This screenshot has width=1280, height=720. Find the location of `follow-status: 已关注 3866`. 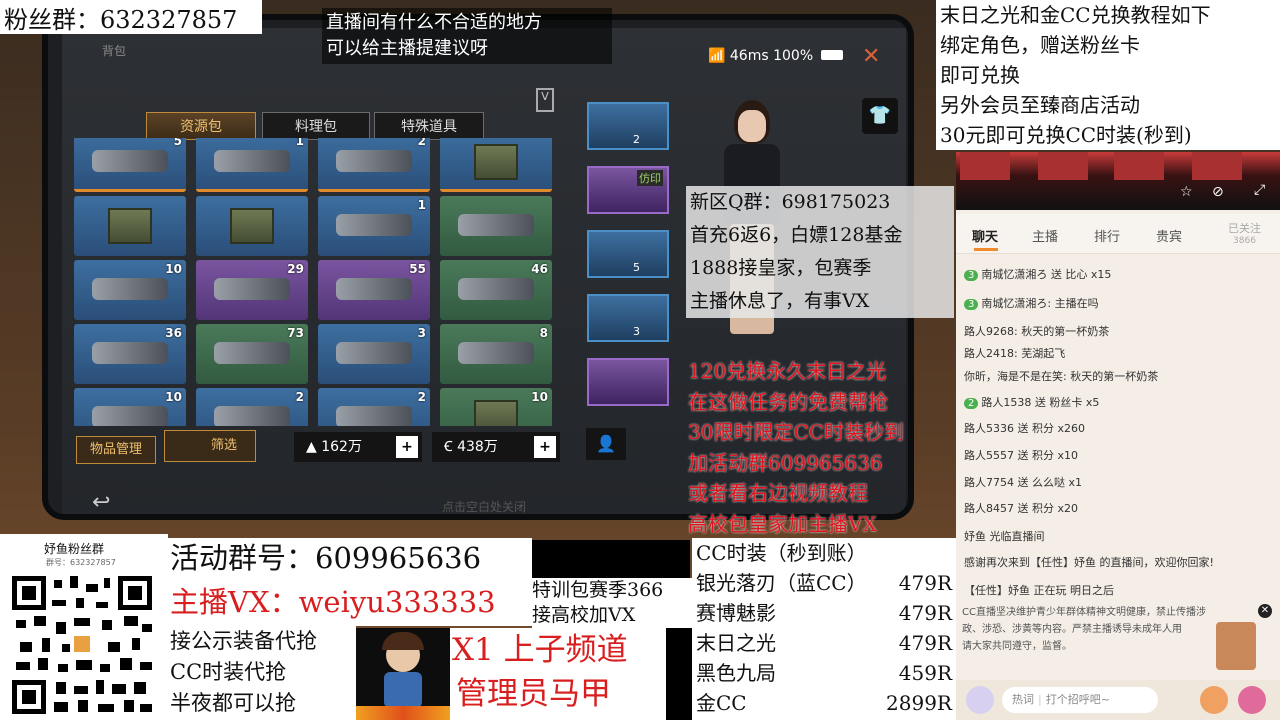

follow-status: 已关注 3866 is located at coordinates (1244, 233).